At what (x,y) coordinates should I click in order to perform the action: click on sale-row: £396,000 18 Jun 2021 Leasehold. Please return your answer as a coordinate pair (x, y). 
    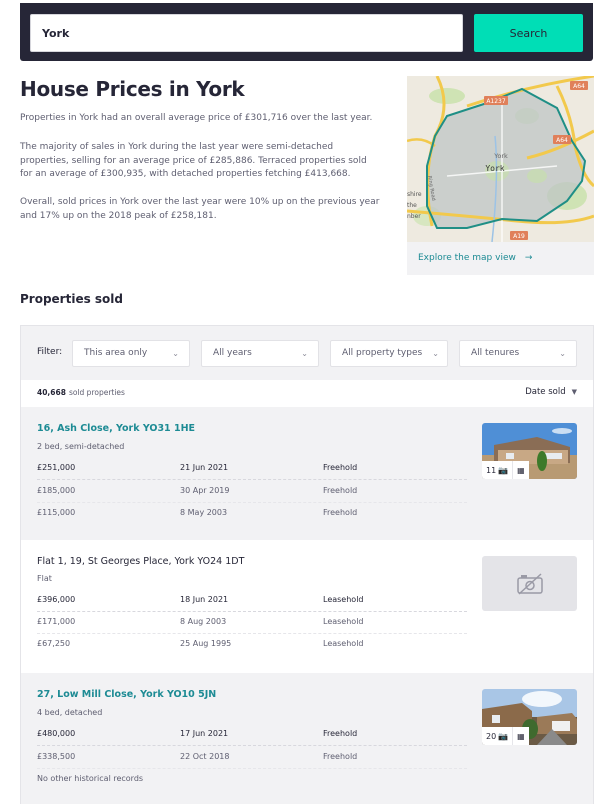
    Looking at the image, I should click on (252, 601).